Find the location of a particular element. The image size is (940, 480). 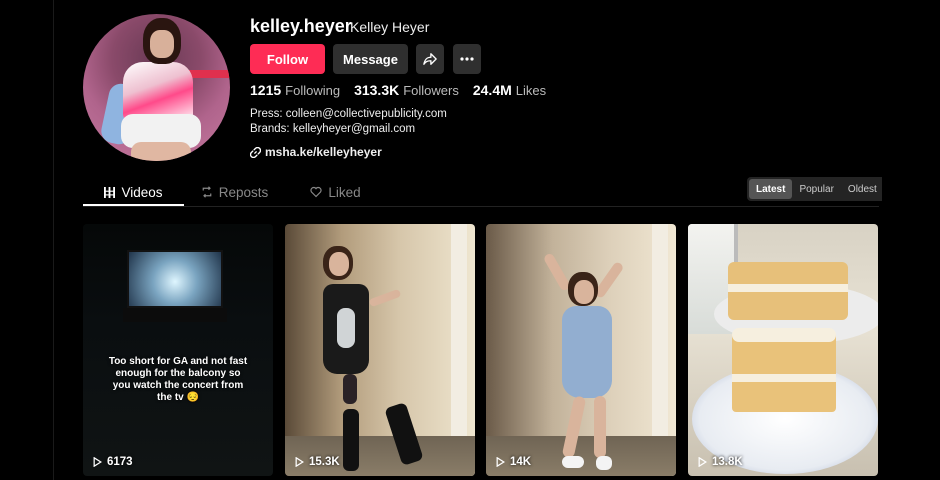

view-count: 6173 is located at coordinates (113, 462).